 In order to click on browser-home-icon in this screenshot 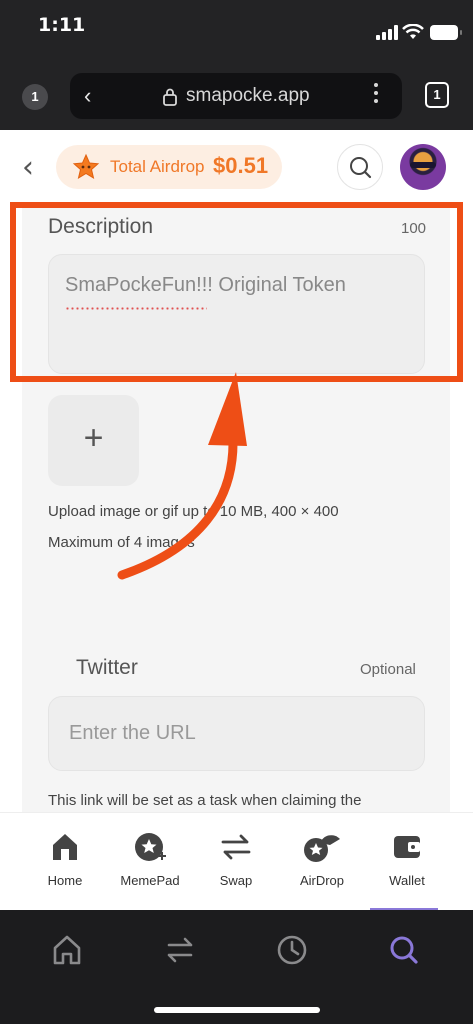, I will do `click(67, 950)`.